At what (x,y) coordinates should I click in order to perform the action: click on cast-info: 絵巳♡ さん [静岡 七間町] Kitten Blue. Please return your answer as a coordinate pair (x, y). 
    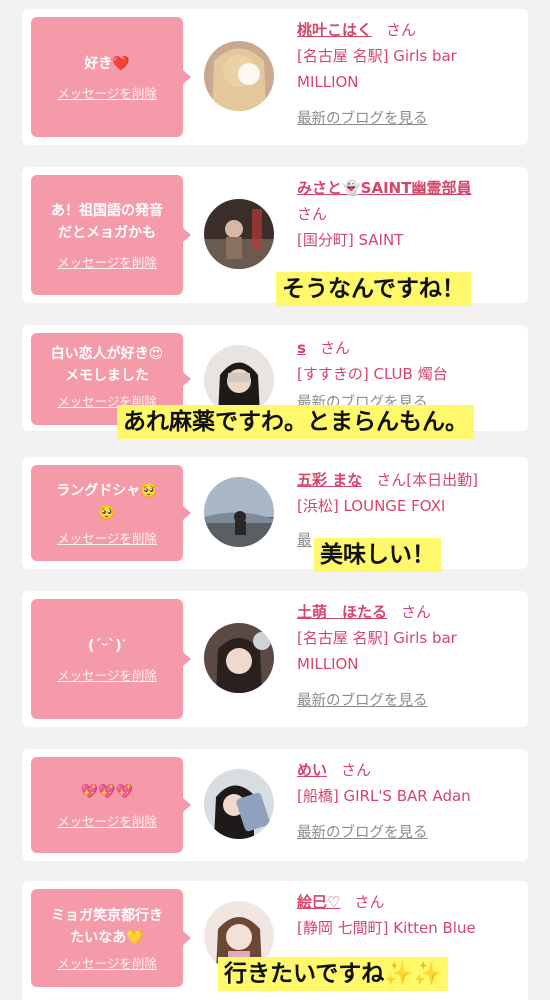
    Looking at the image, I should click on (410, 915).